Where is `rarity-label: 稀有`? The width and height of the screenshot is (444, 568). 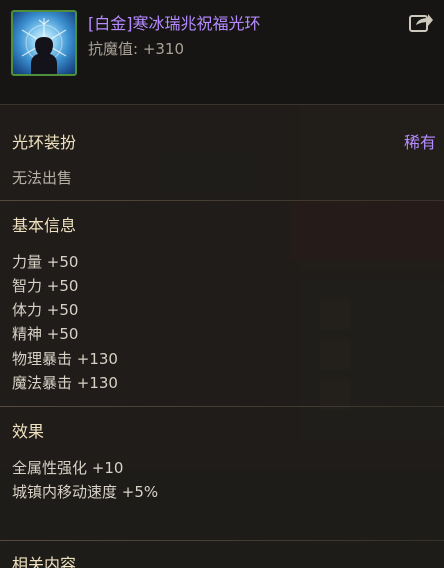 rarity-label: 稀有 is located at coordinates (419, 142).